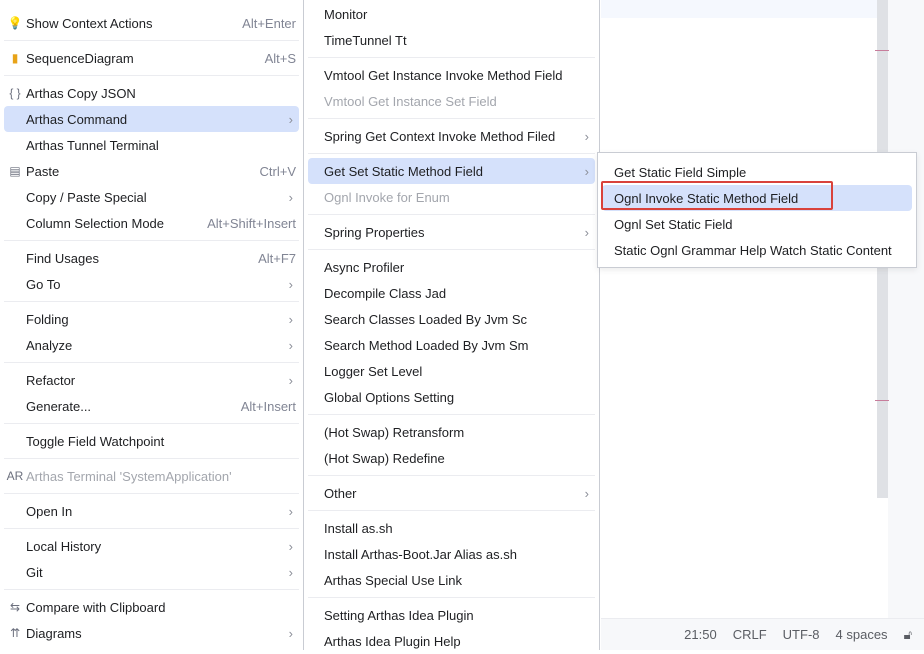 This screenshot has height=654, width=924. I want to click on menu-item-label: Setting Arthas Idea Plugin, so click(399, 615).